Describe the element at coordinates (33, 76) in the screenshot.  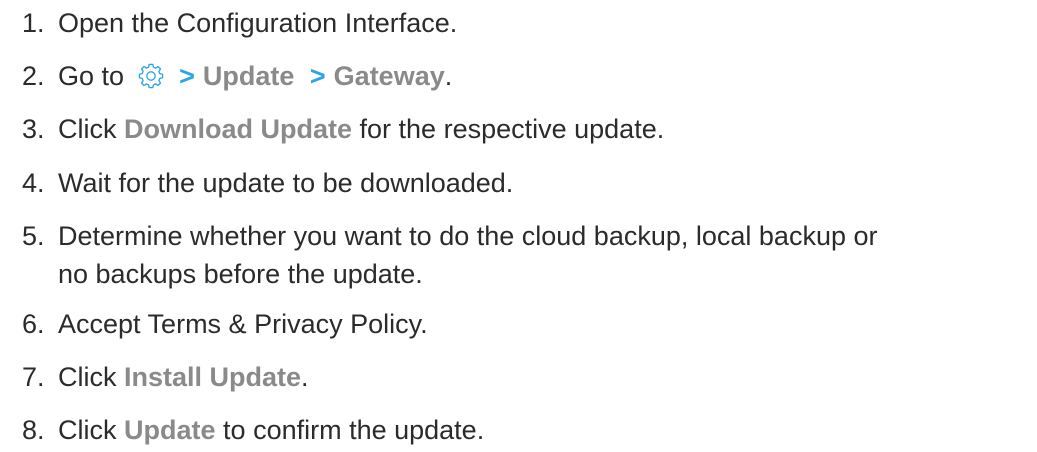
I see `step-number: 2.` at that location.